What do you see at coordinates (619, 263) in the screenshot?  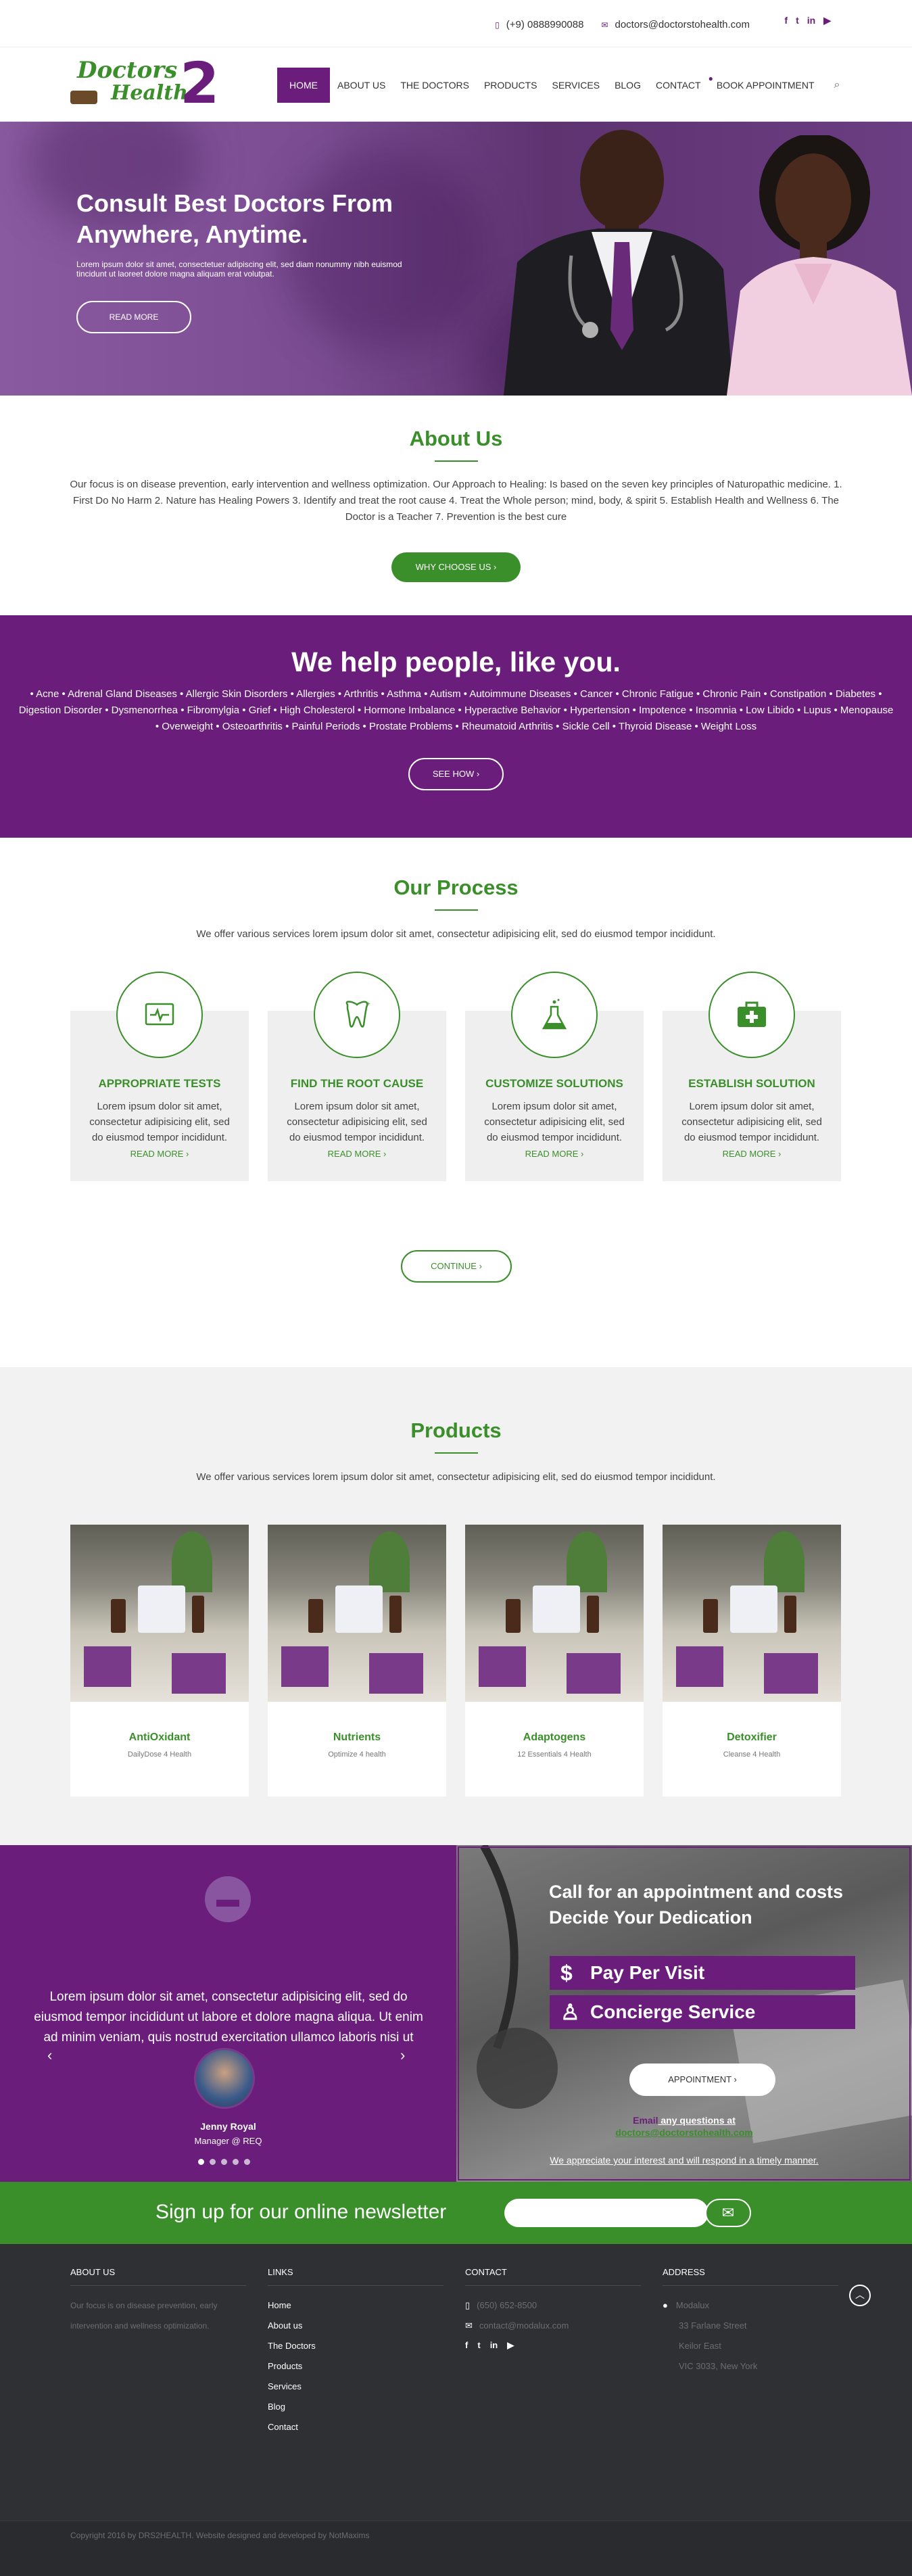 I see `male-doctor-image` at bounding box center [619, 263].